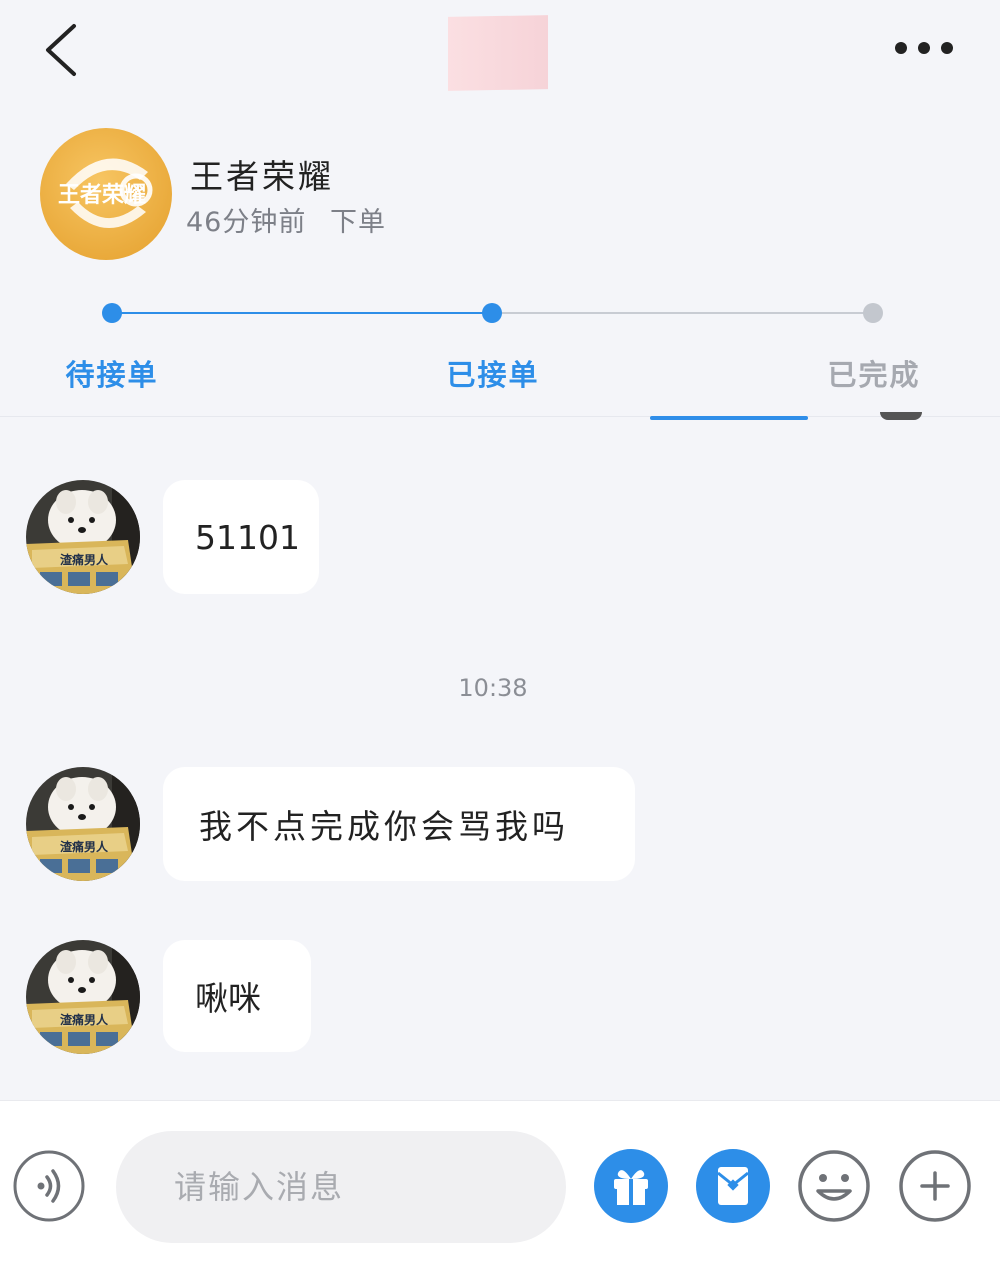 The image size is (1000, 1287). Describe the element at coordinates (384, 826) in the screenshot. I see `message-text: 我不点完成你会骂我吗` at that location.